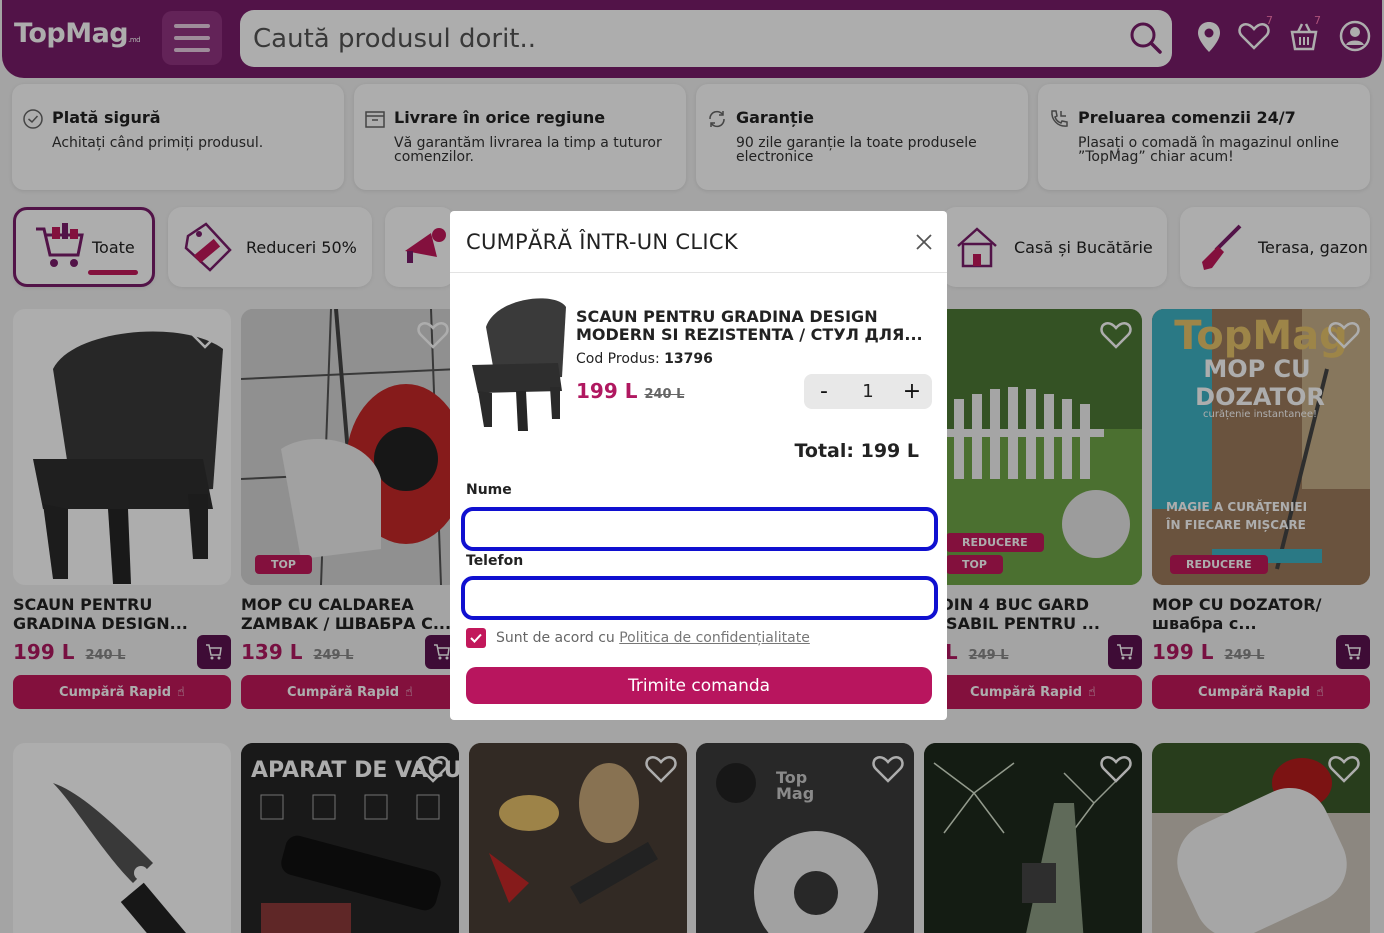  I want to click on name-field, so click(699, 529).